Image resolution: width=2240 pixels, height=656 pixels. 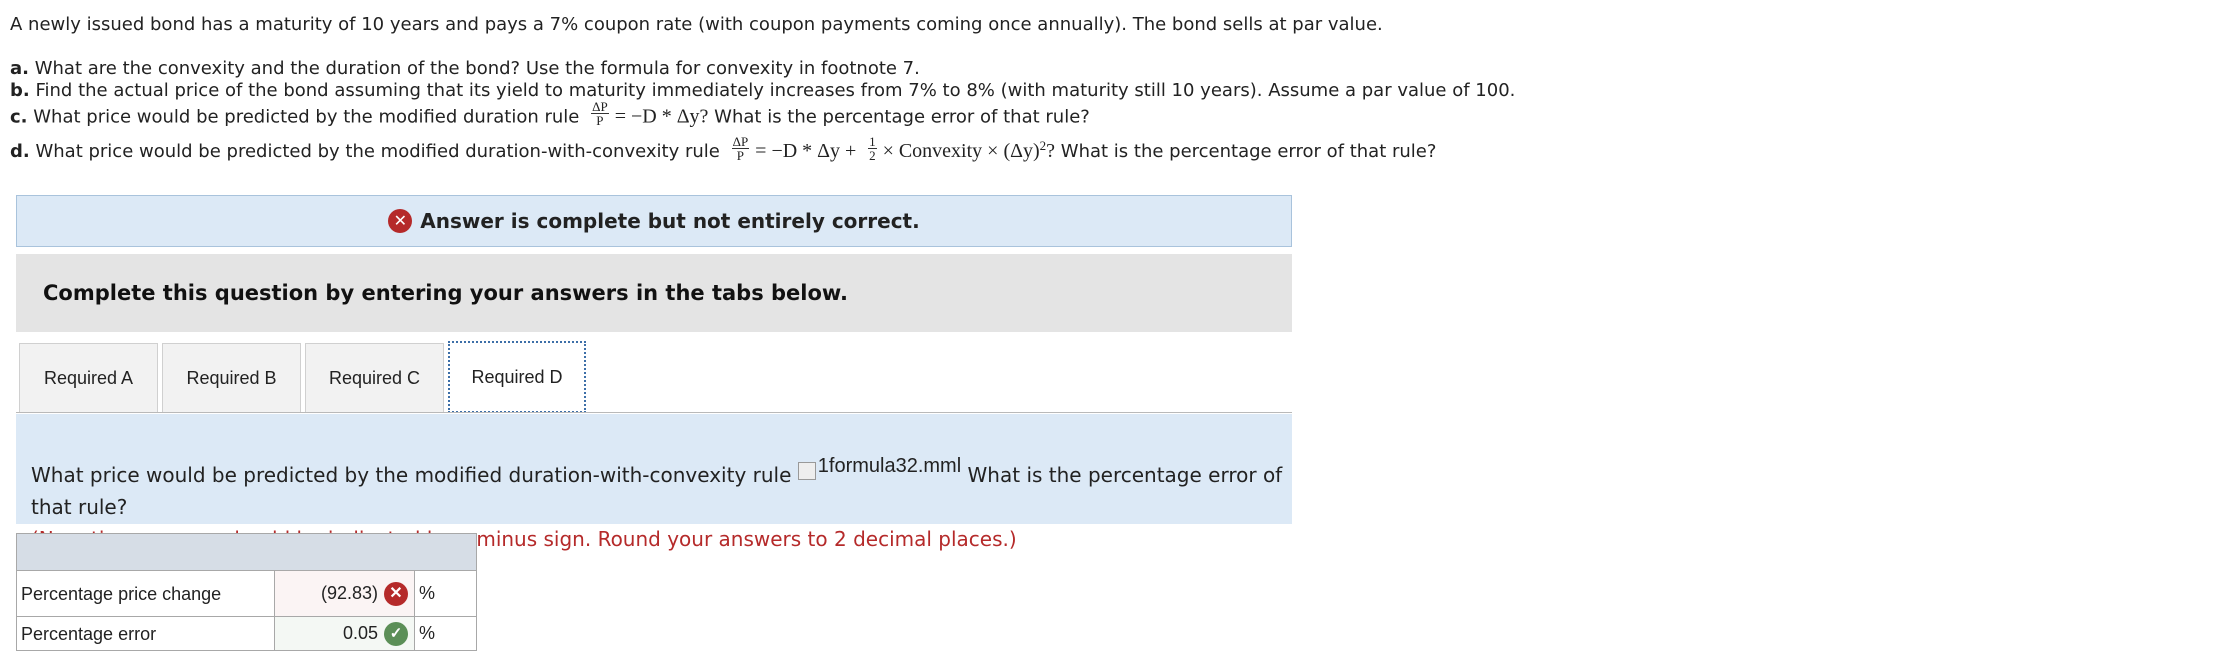 What do you see at coordinates (872, 148) in the screenshot?
I see `one-half-fraction: 12` at bounding box center [872, 148].